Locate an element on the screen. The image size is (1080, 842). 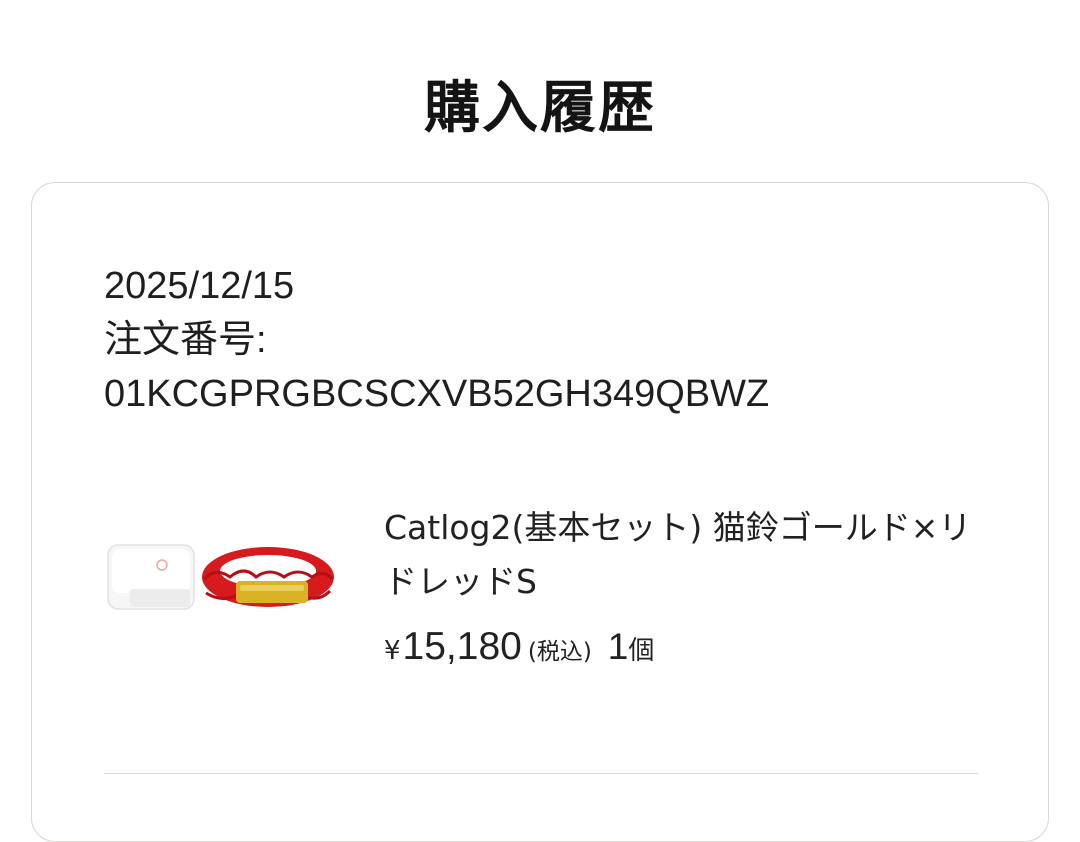
page-title: 購入履歴 is located at coordinates (540, 108).